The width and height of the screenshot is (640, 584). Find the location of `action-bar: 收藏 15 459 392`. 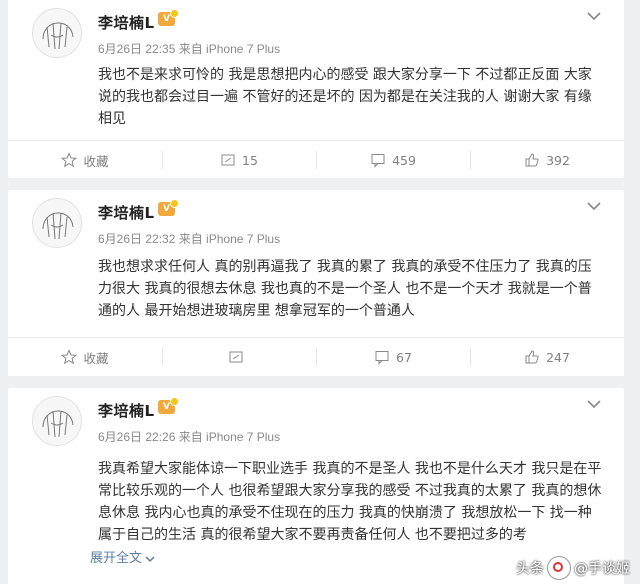

action-bar: 收藏 15 459 392 is located at coordinates (316, 159).